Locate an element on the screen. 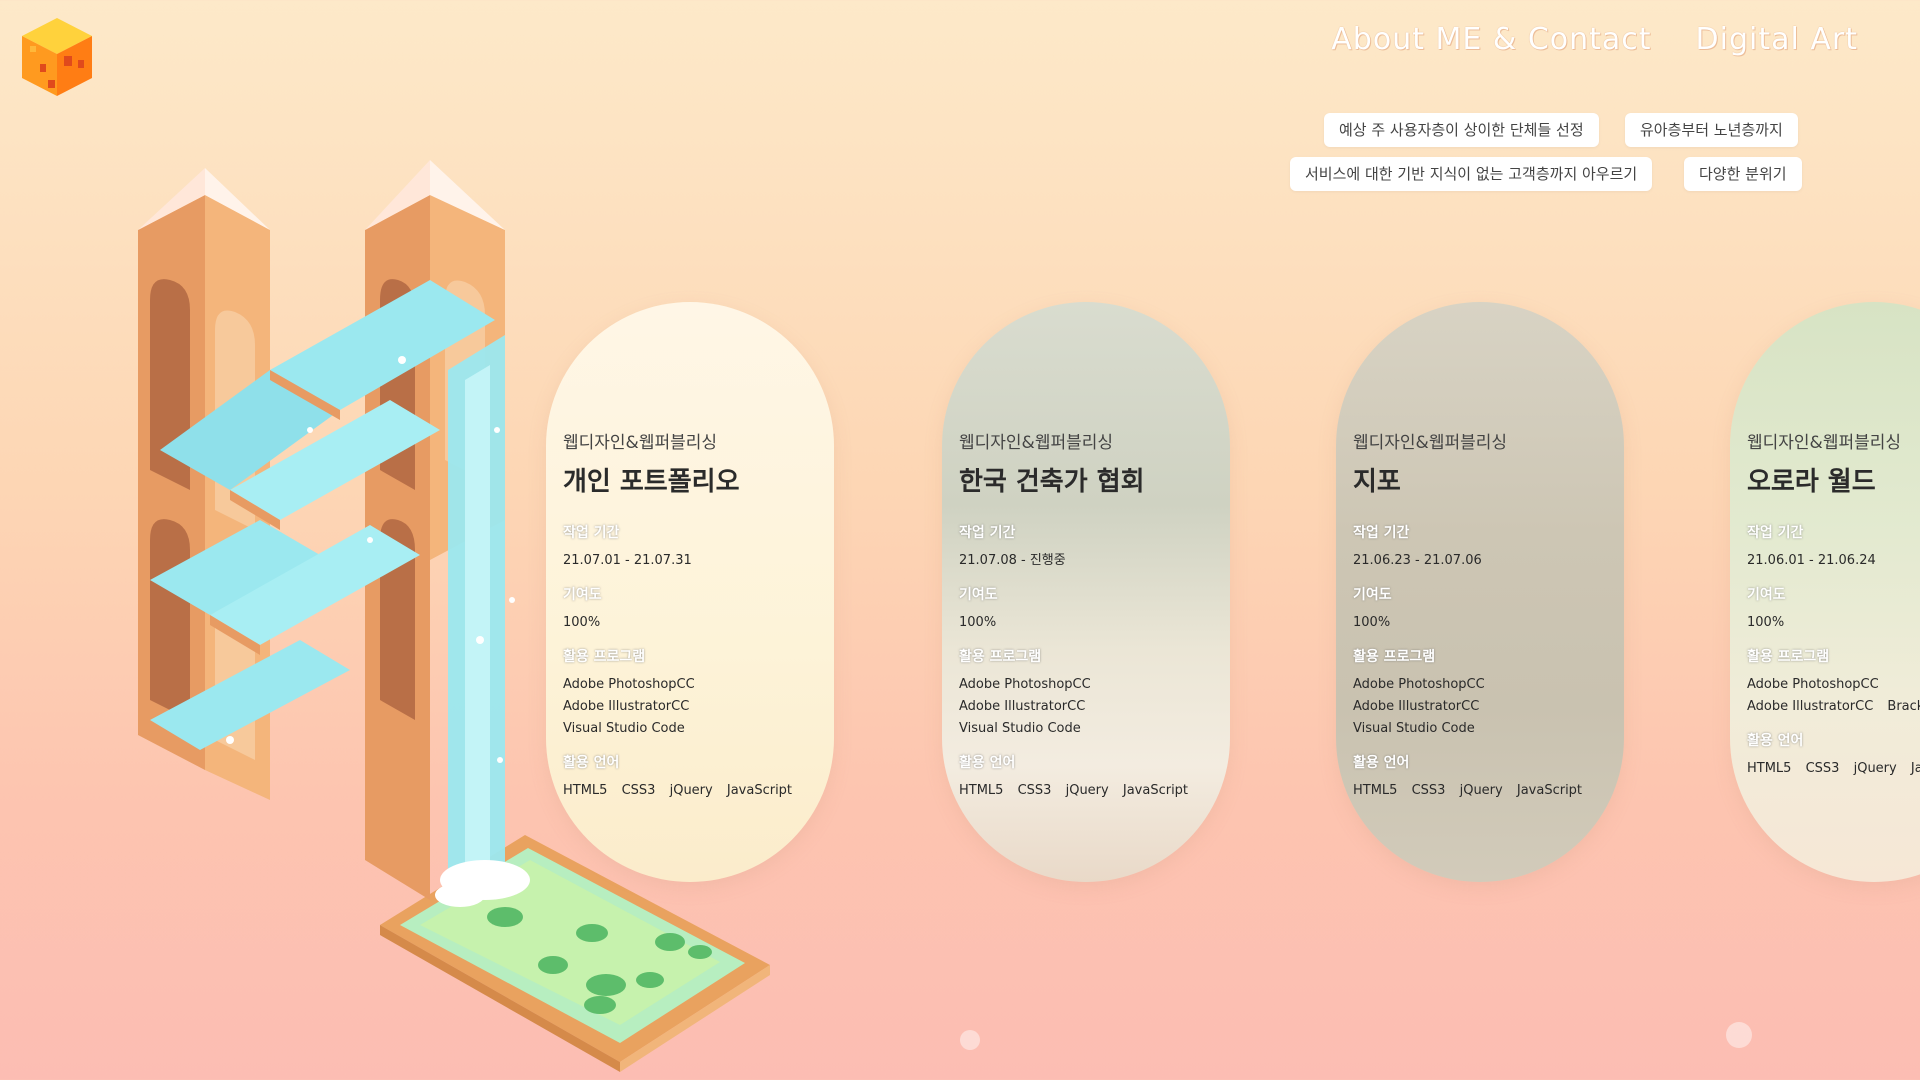 This screenshot has width=1920, height=1080. card-period: 21.07.01 - 21.07.31 is located at coordinates (627, 560).